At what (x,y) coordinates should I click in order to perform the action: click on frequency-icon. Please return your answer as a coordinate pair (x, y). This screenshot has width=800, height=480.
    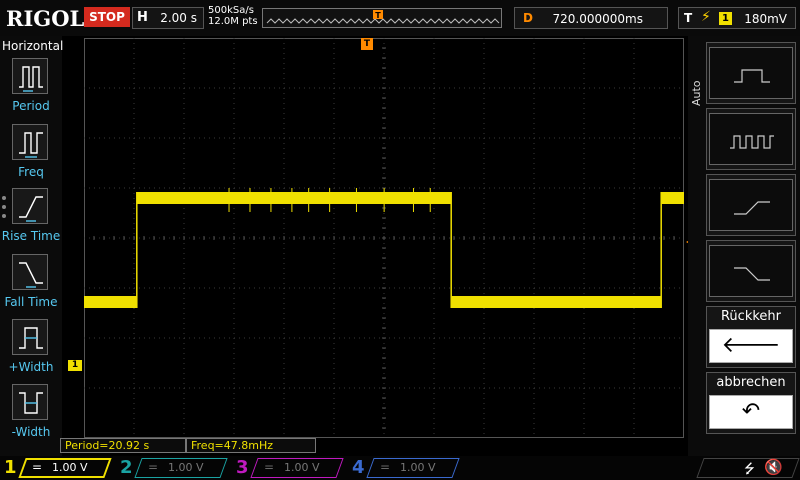
    Looking at the image, I should click on (30, 142).